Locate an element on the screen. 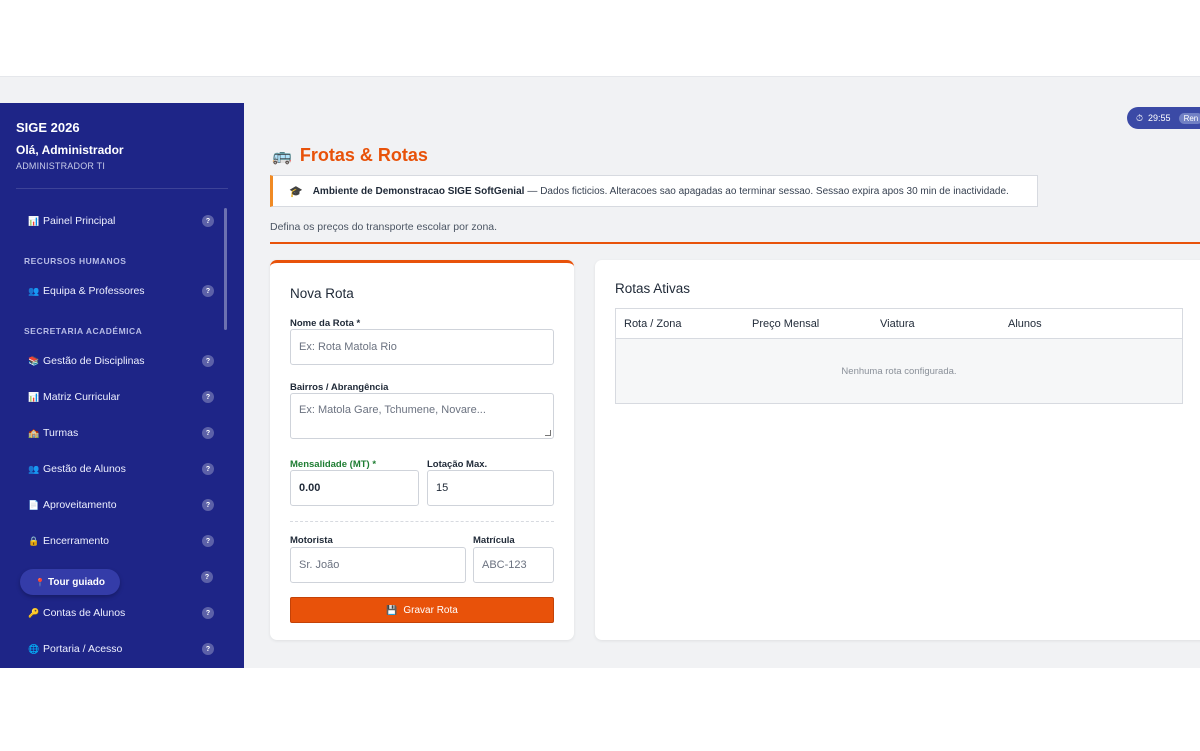 The image size is (1200, 751). sidebar-item-label: Gestão de Alunos is located at coordinates (84, 469).